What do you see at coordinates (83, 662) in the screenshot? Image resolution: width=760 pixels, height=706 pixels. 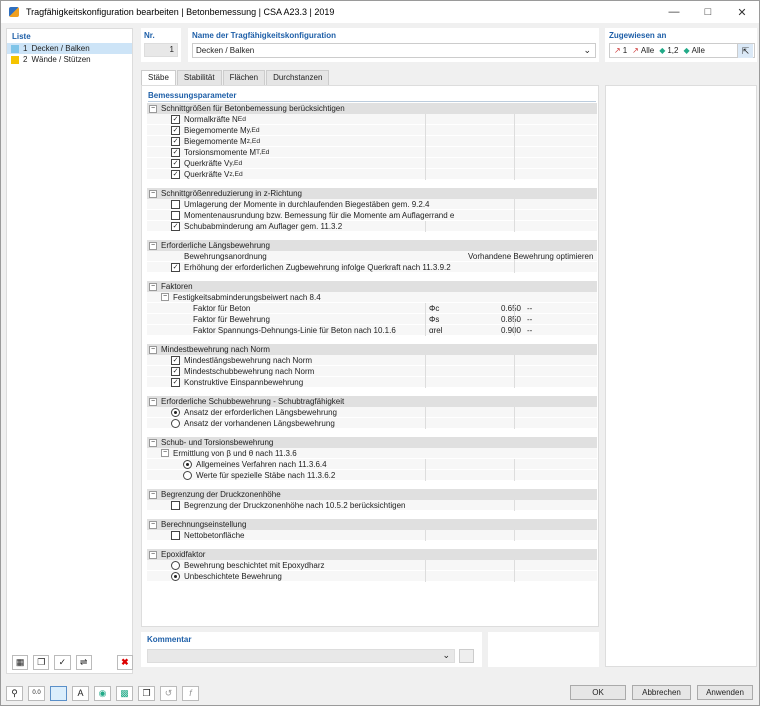 I see `uncheck-icon: ⇌` at bounding box center [83, 662].